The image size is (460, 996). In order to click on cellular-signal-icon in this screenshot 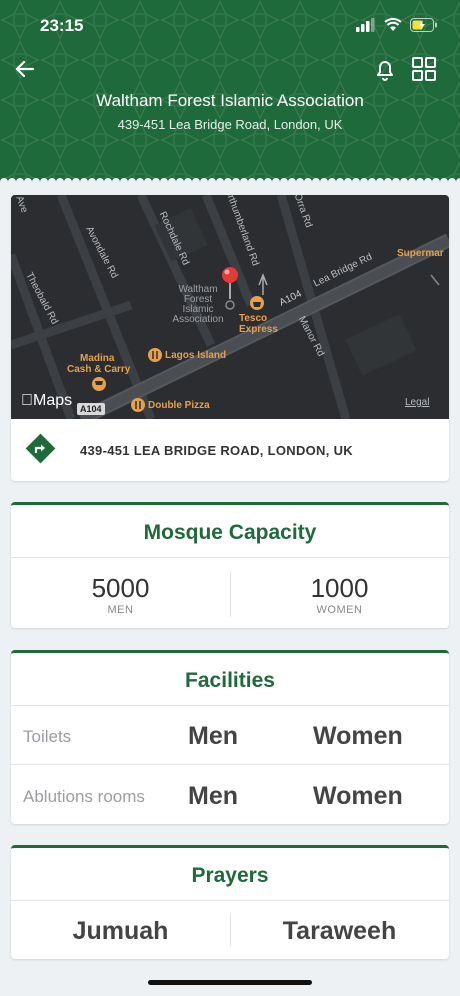, I will do `click(365, 25)`.